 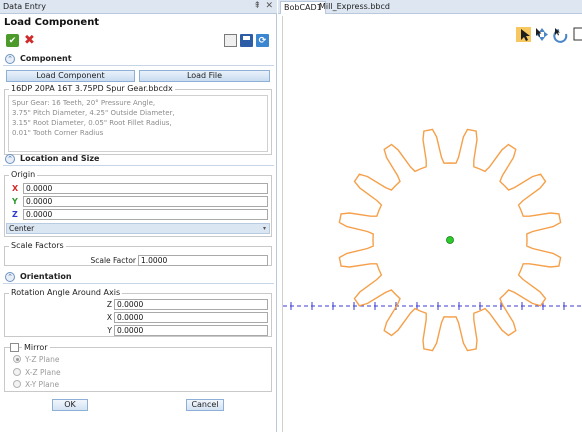 I want to click on rotation-legend: Rotation Angle Around Axis, so click(x=66, y=292).